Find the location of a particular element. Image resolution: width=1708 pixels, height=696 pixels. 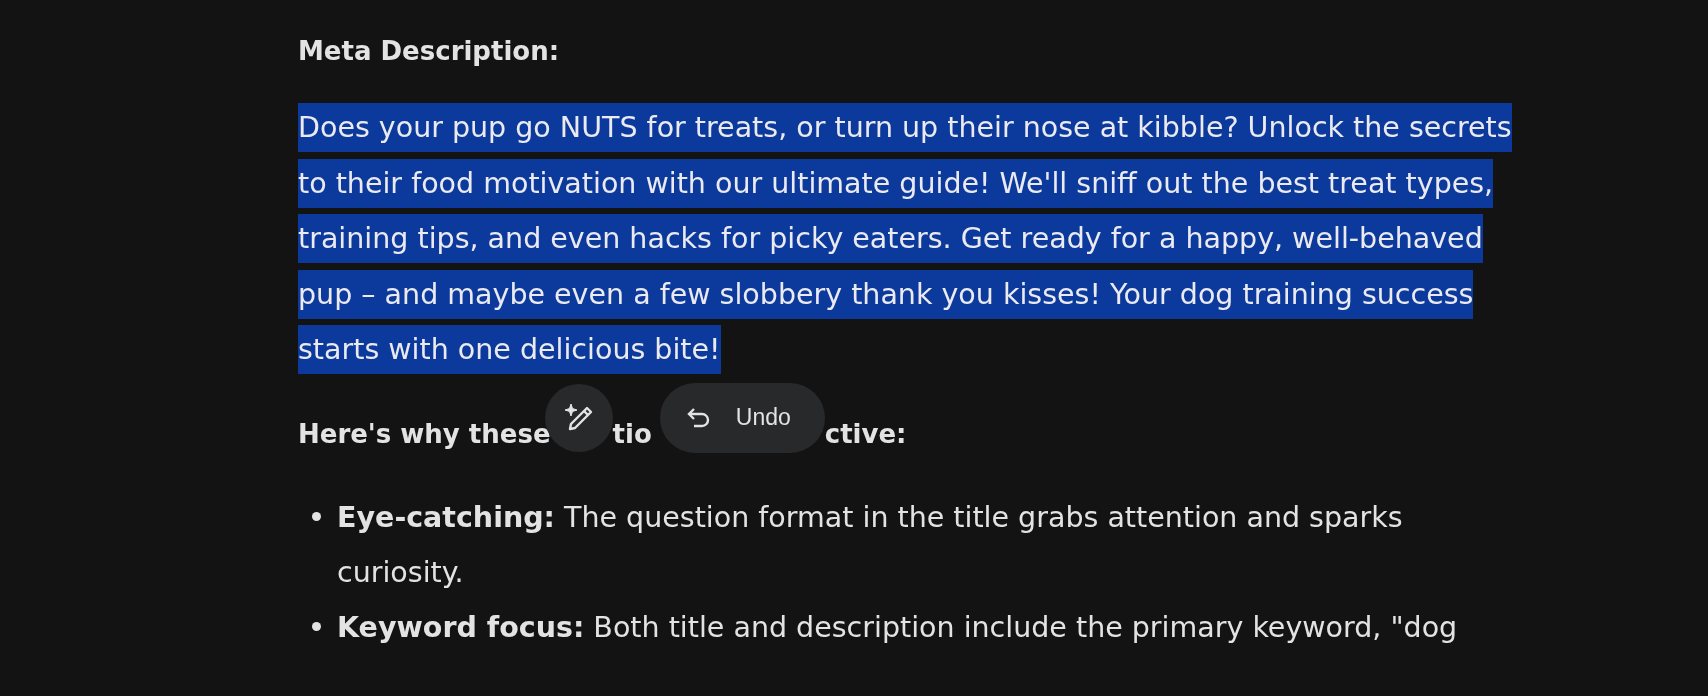

heading-fragment: tio is located at coordinates (632, 433).